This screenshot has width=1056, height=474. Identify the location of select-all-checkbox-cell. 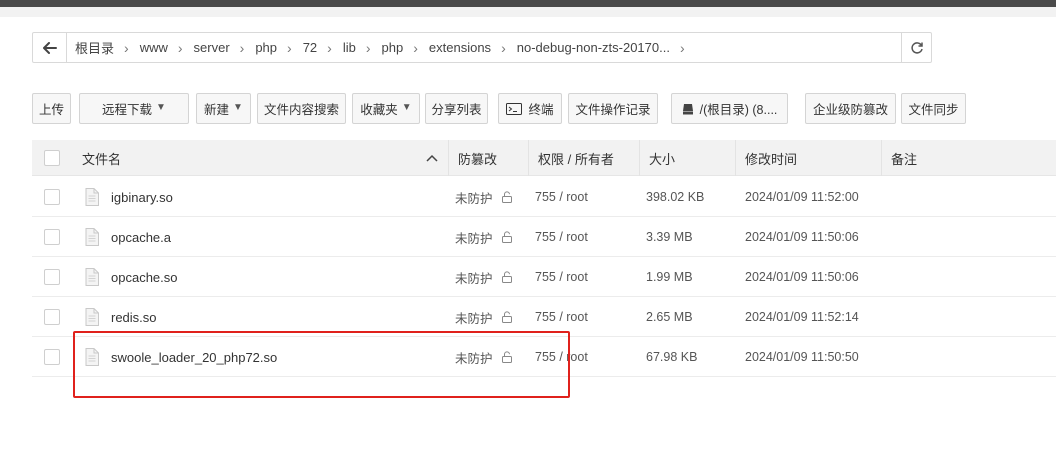
(52, 158).